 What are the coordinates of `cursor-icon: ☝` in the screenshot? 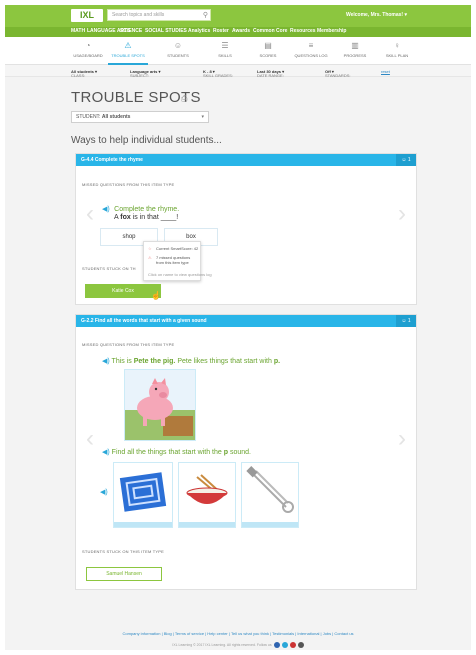 It's located at (156, 295).